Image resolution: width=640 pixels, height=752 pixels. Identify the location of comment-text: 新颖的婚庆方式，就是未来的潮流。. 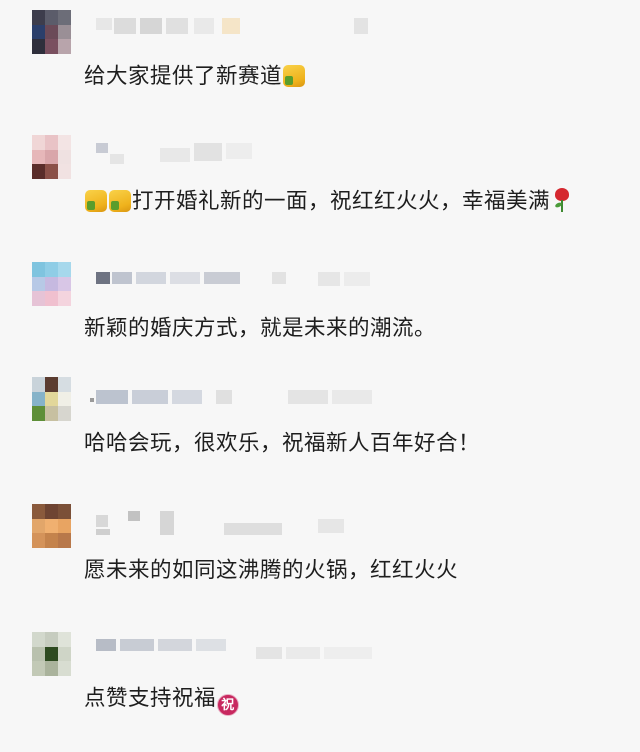
(260, 329).